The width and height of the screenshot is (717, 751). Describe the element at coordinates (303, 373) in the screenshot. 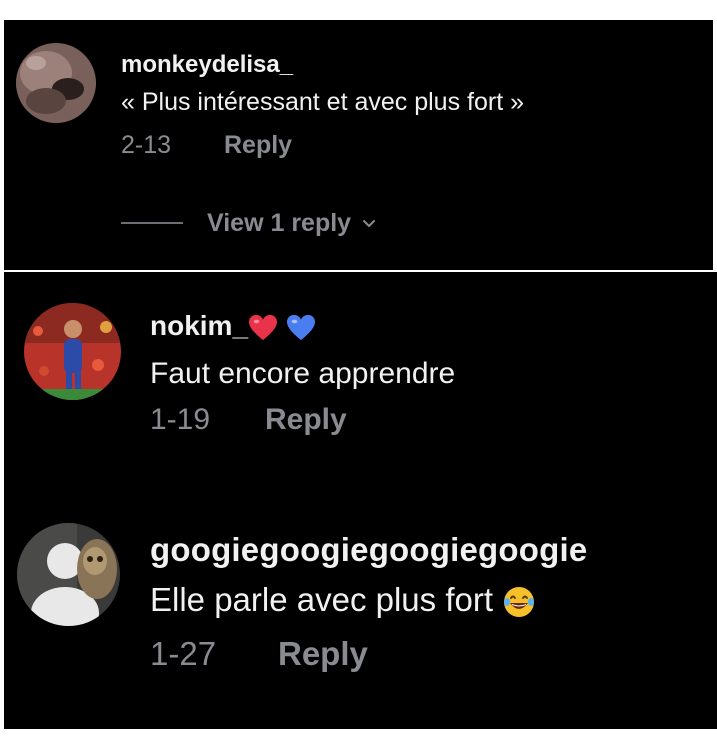

I see `comment-text: Faut encore apprendre` at that location.